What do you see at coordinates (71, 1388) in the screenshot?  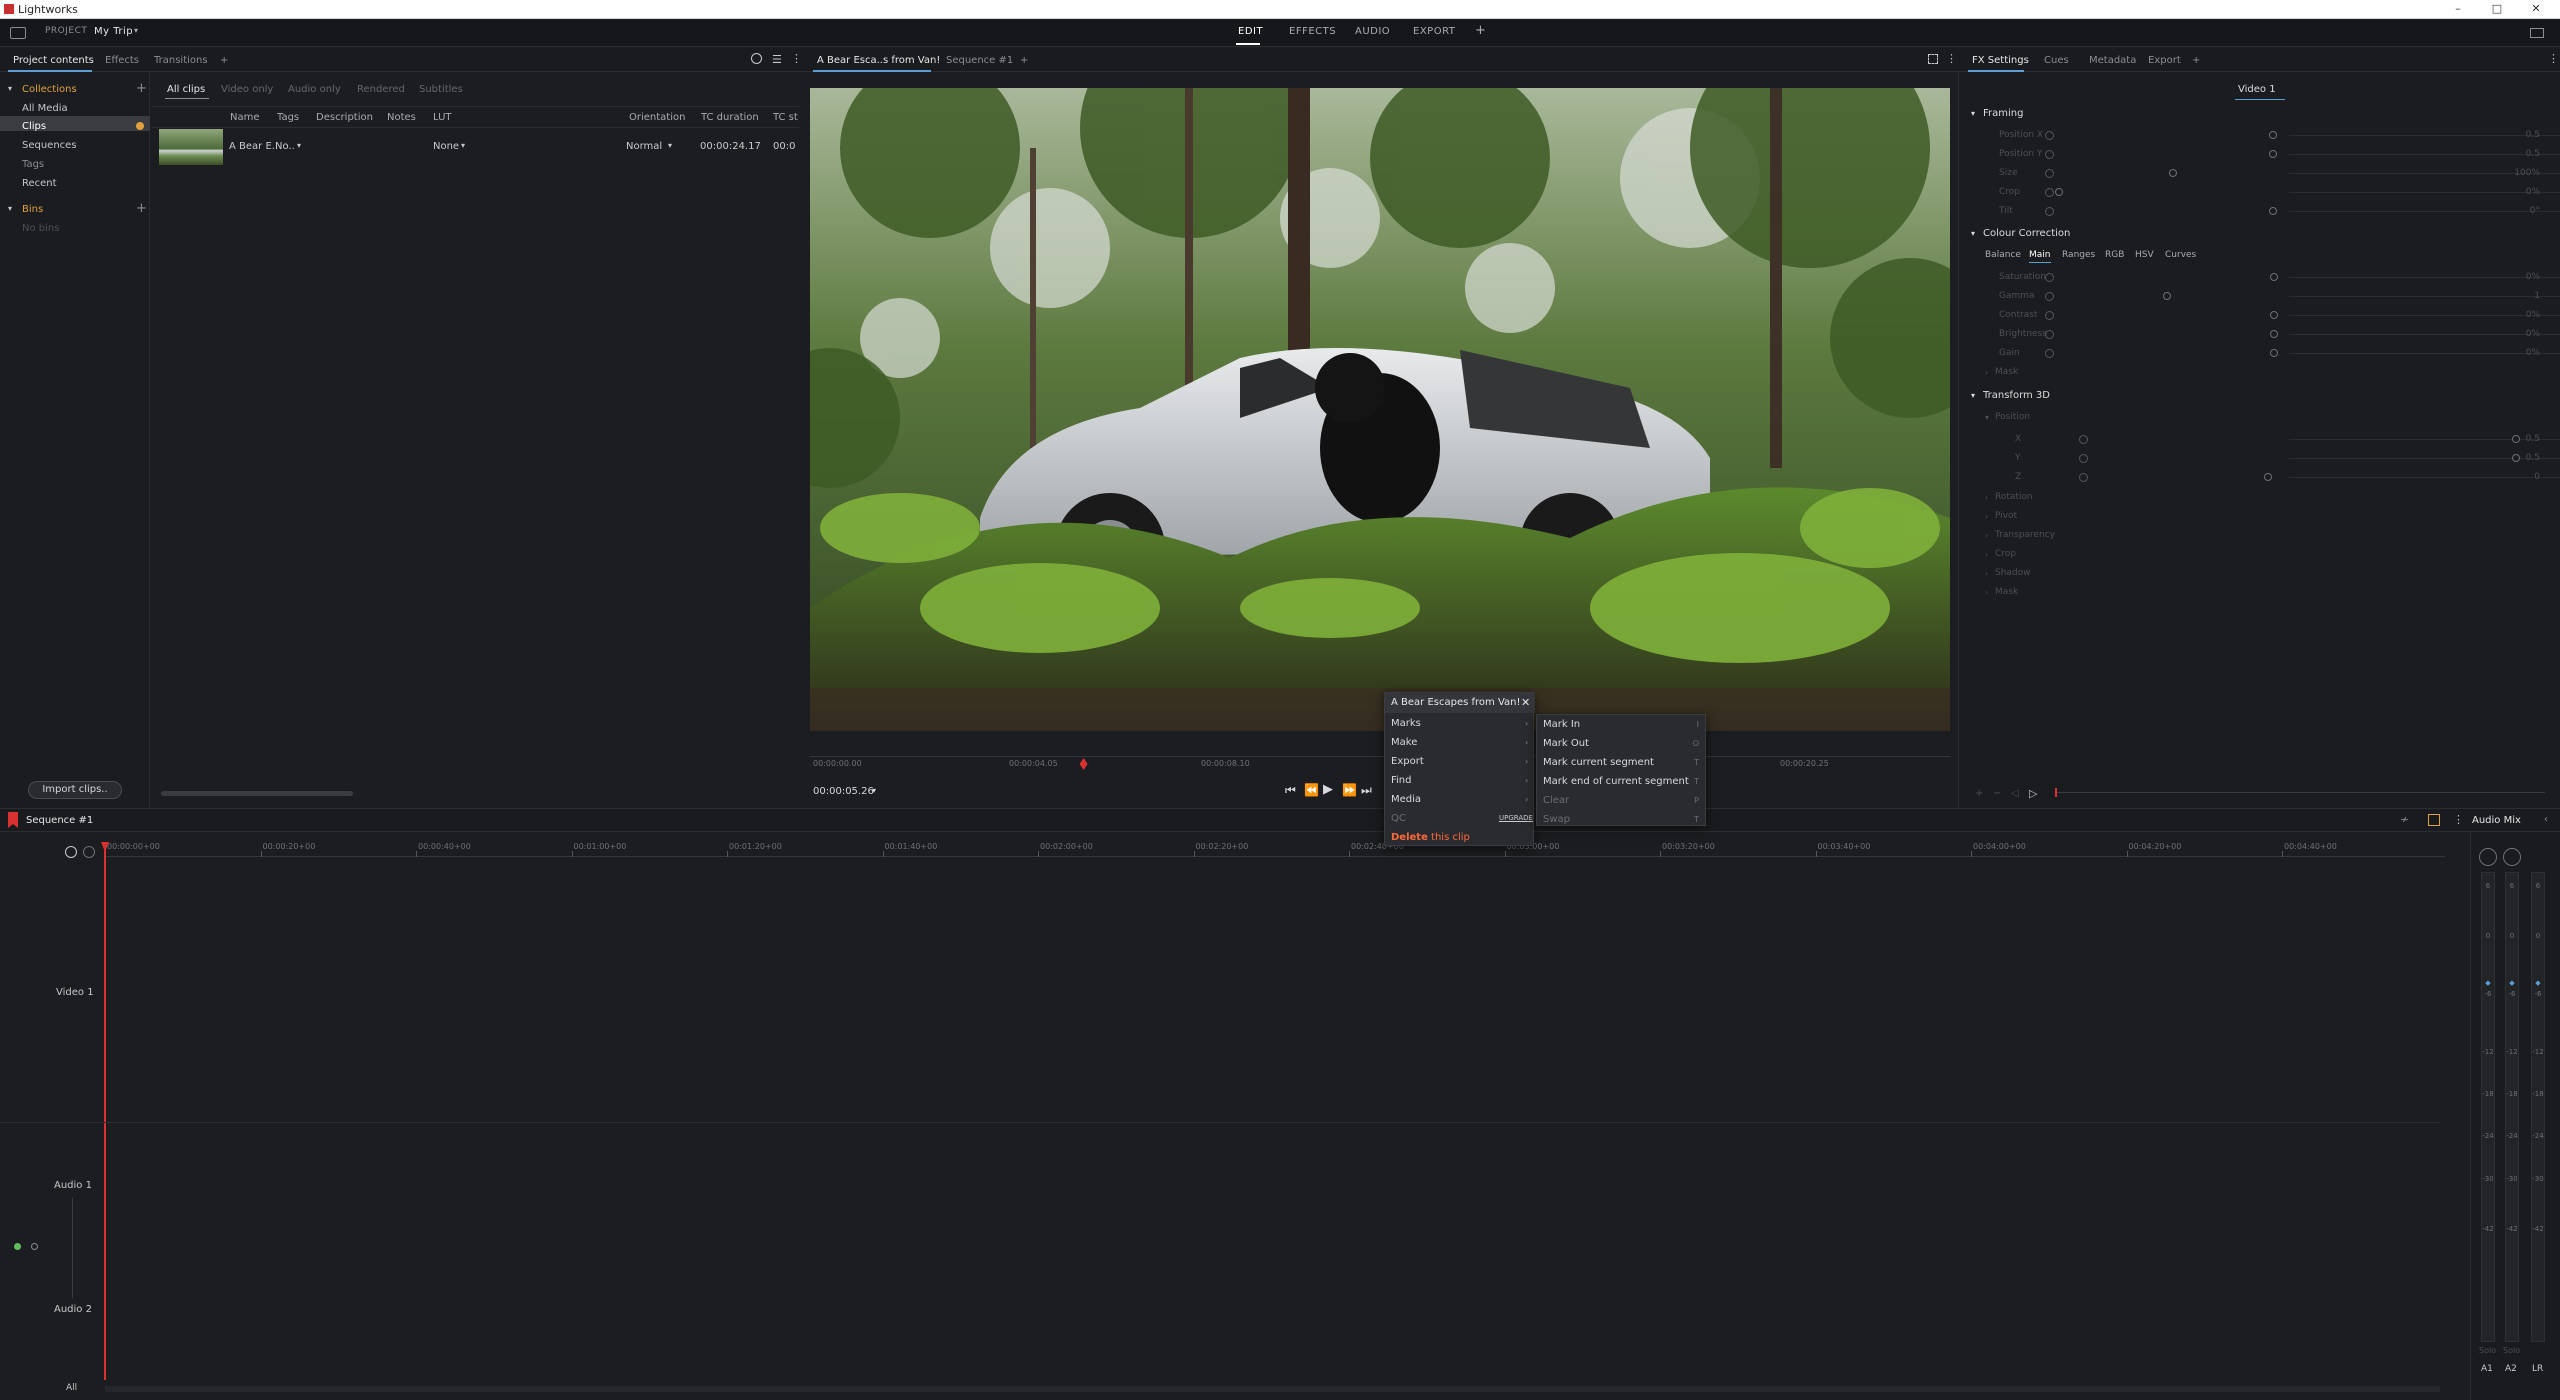 I see `all-tracks-button: All` at bounding box center [71, 1388].